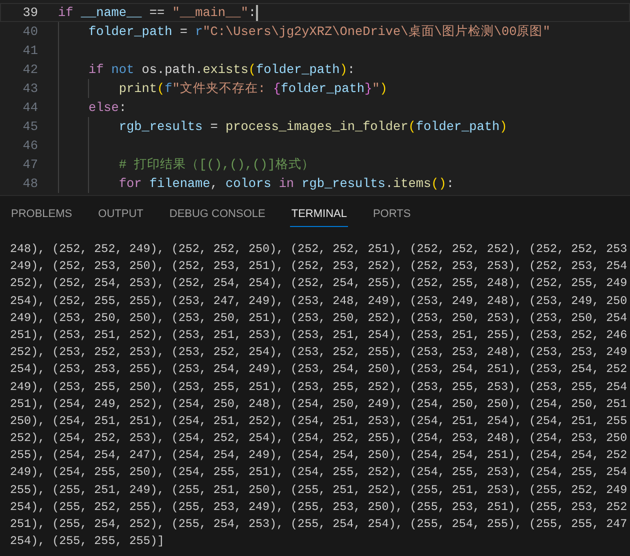 The image size is (630, 556). Describe the element at coordinates (319, 267) in the screenshot. I see `terminal-line: 249), (252, 253, 250), (252, 253, 251), (252, 253, 252), (252, 253, 253), (252, 253, 254` at that location.